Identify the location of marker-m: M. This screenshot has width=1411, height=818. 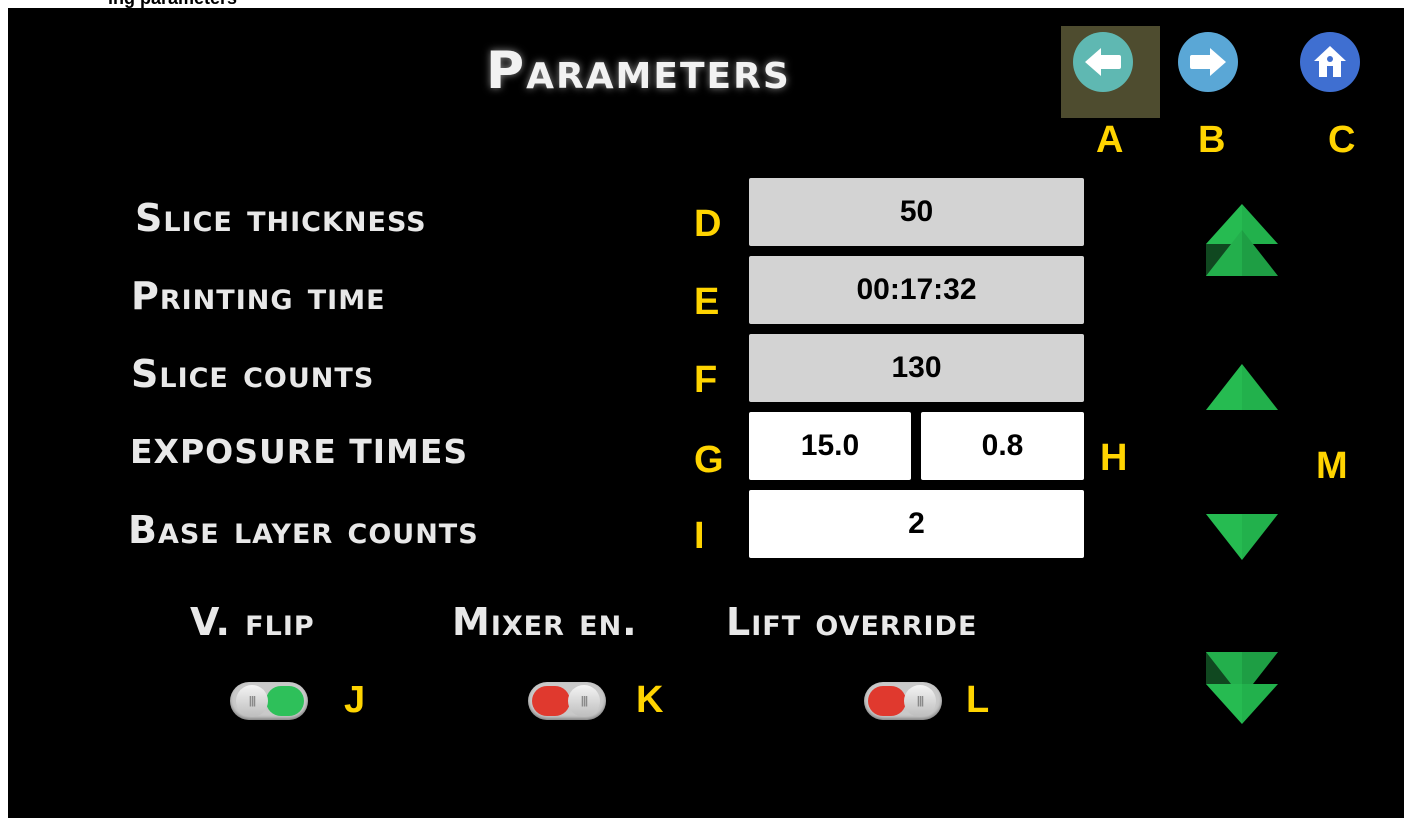
(1332, 466).